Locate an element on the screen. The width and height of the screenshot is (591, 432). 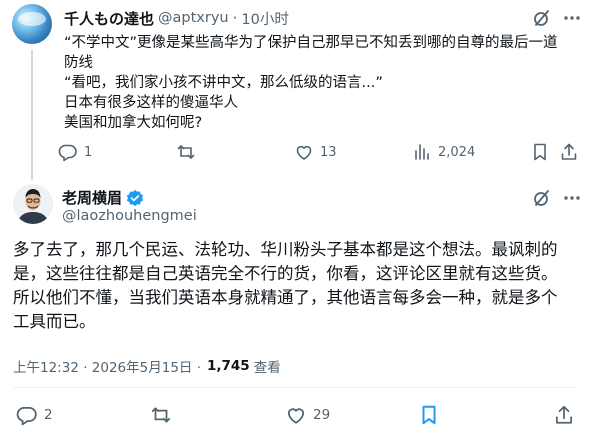
display-name: 老周横眉 is located at coordinates (92, 197).